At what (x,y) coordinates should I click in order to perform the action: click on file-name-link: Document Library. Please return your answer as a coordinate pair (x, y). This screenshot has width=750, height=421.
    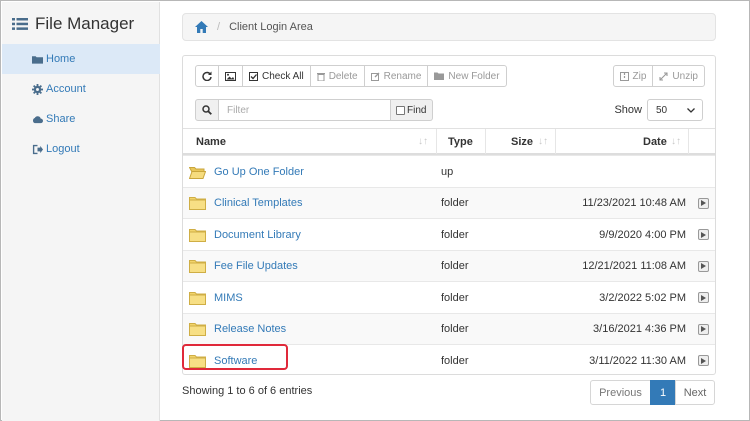
    Looking at the image, I should click on (257, 235).